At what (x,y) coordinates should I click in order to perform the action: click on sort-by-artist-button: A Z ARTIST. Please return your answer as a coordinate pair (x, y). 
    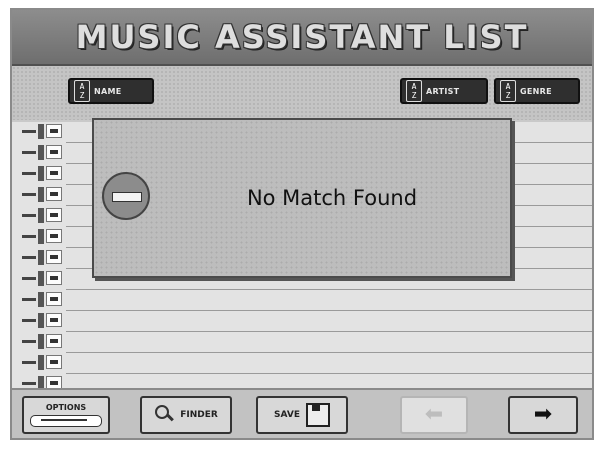
    Looking at the image, I should click on (444, 91).